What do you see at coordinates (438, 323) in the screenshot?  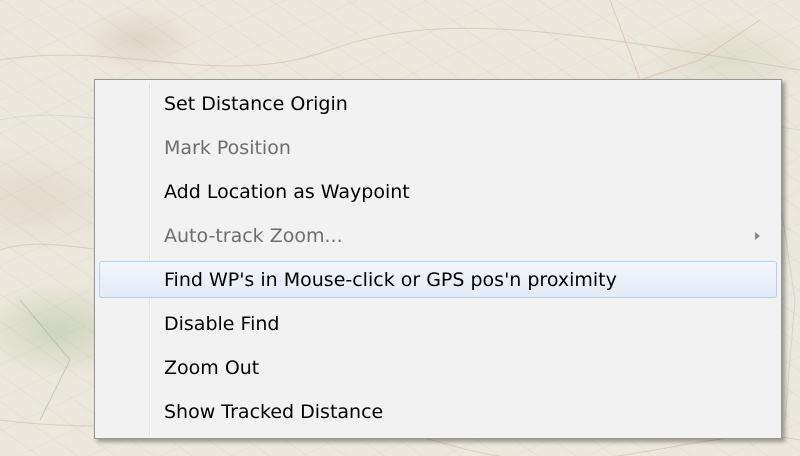 I see `menu-item-disable-find: Disable Find` at bounding box center [438, 323].